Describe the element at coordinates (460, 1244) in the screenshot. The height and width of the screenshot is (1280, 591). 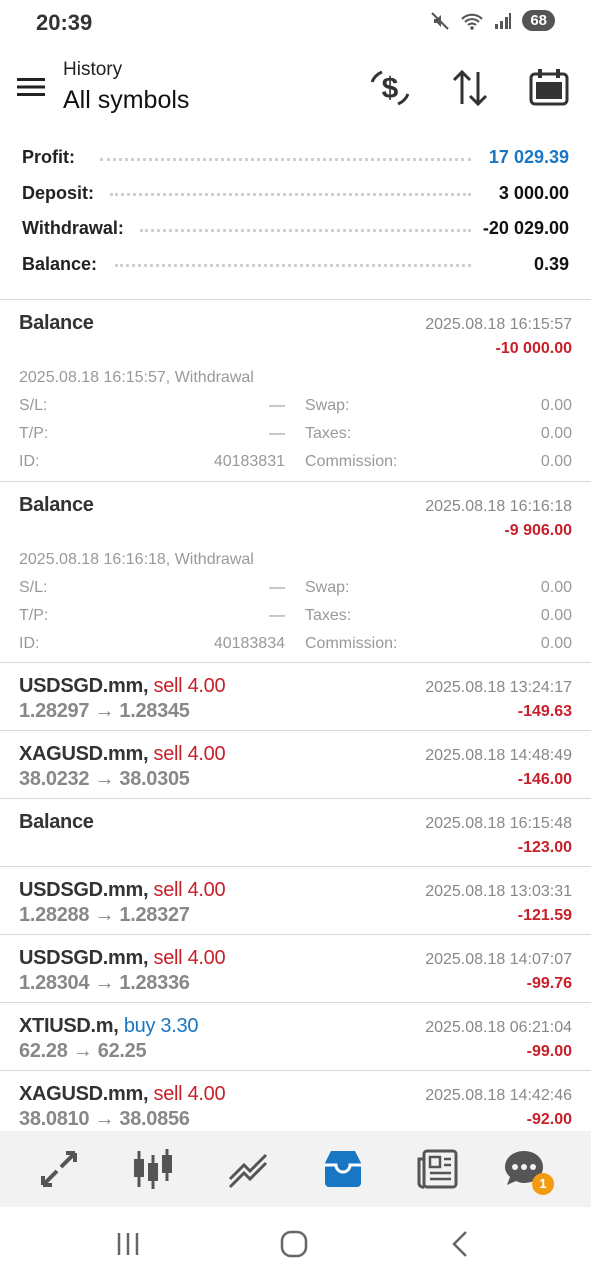
I see `back-icon` at that location.